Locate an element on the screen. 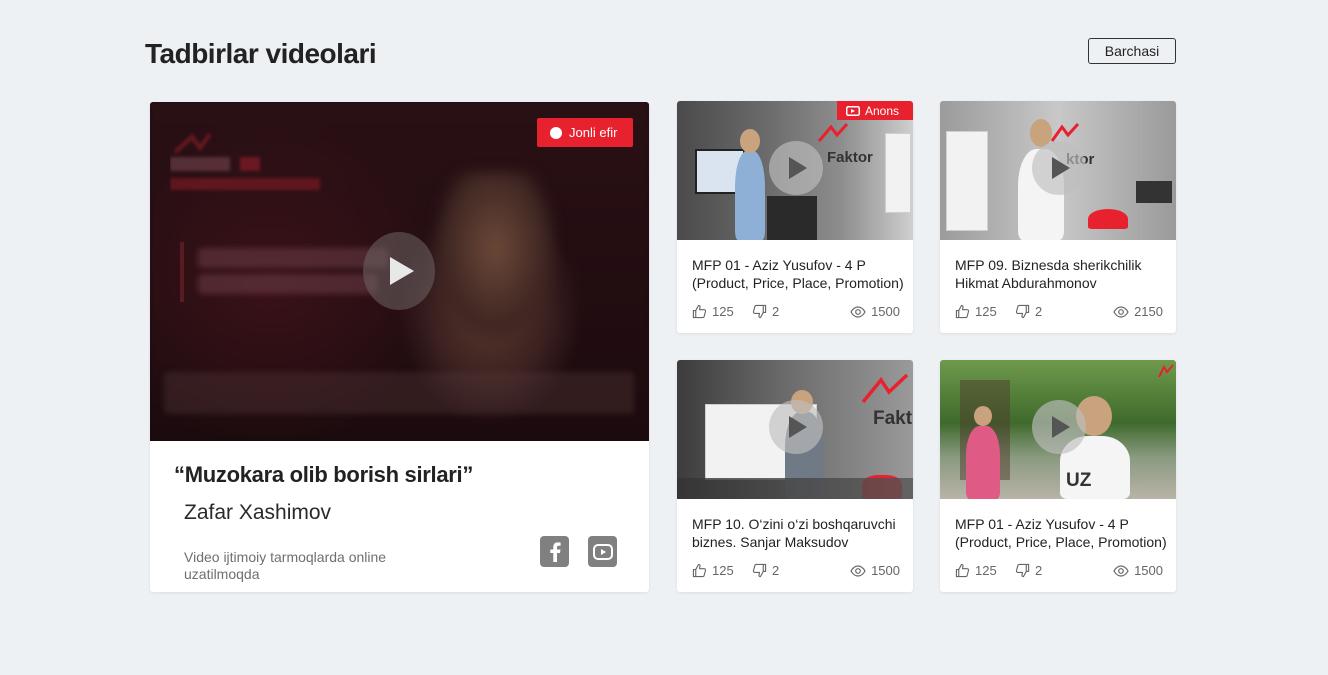  facebook-button is located at coordinates (554, 551).